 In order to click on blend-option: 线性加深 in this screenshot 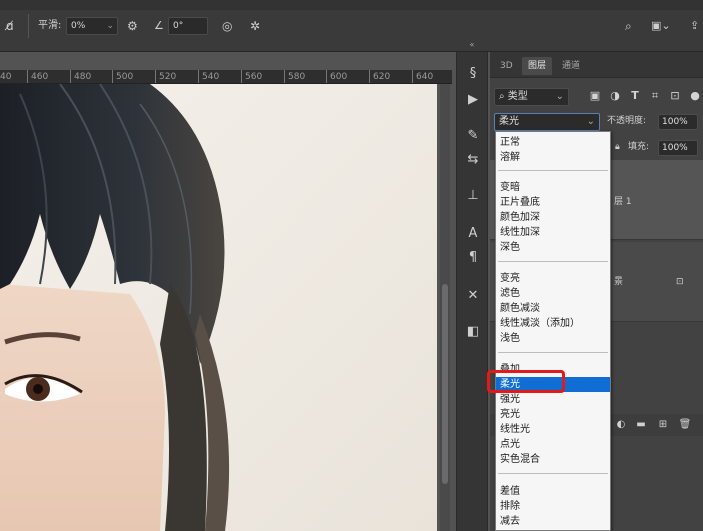, I will do `click(553, 232)`.